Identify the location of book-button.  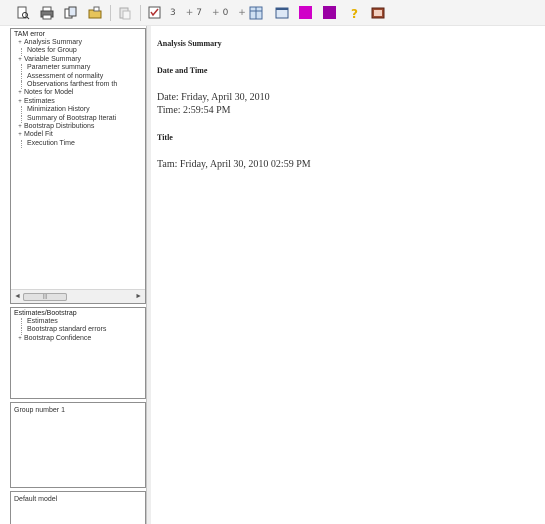
(378, 13).